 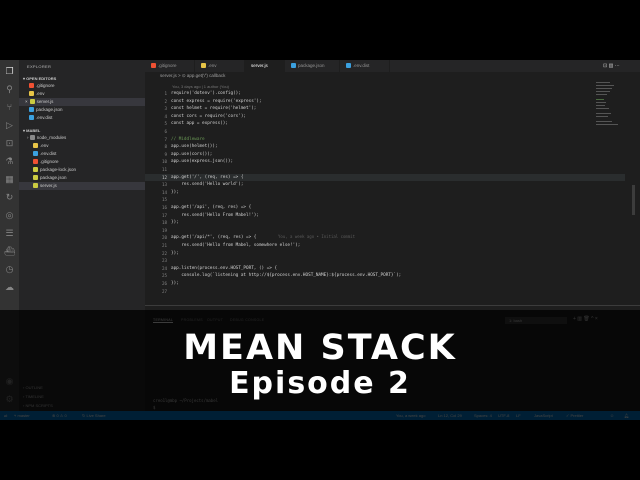 I want to click on file-name: .env.dist, so click(x=44, y=117).